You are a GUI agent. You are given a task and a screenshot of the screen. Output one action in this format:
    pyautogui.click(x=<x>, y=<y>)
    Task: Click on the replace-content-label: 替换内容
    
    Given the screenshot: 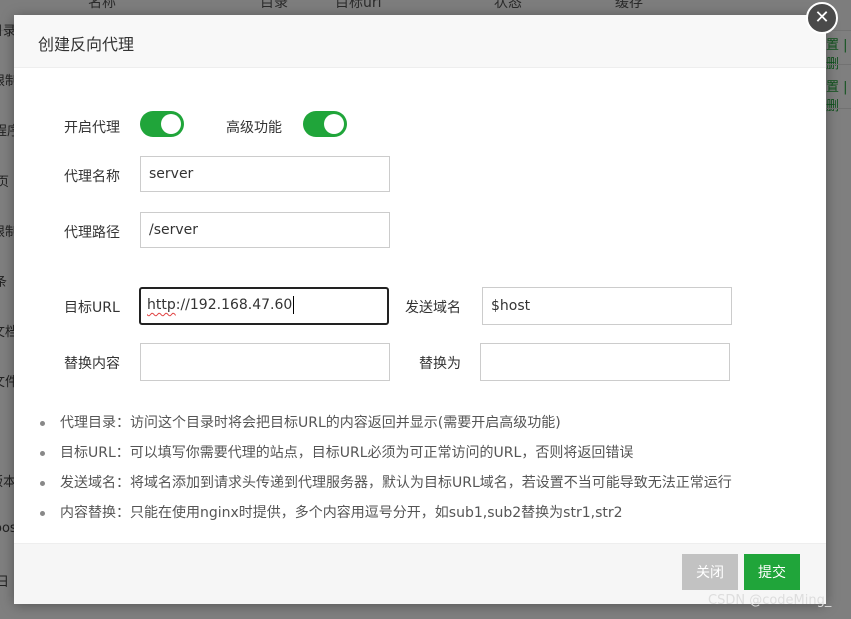 What is the action you would take?
    pyautogui.click(x=92, y=364)
    